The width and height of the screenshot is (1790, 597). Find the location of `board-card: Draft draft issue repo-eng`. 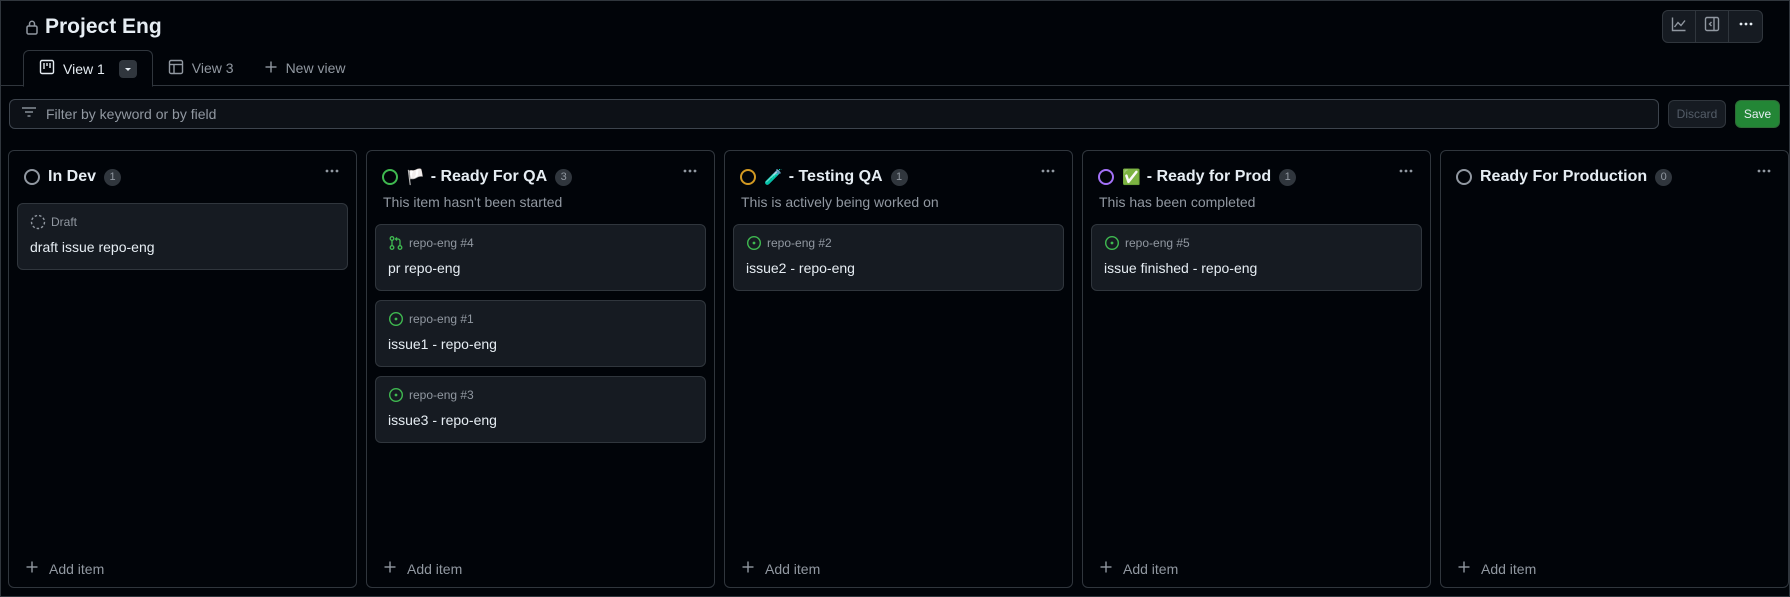

board-card: Draft draft issue repo-eng is located at coordinates (182, 236).